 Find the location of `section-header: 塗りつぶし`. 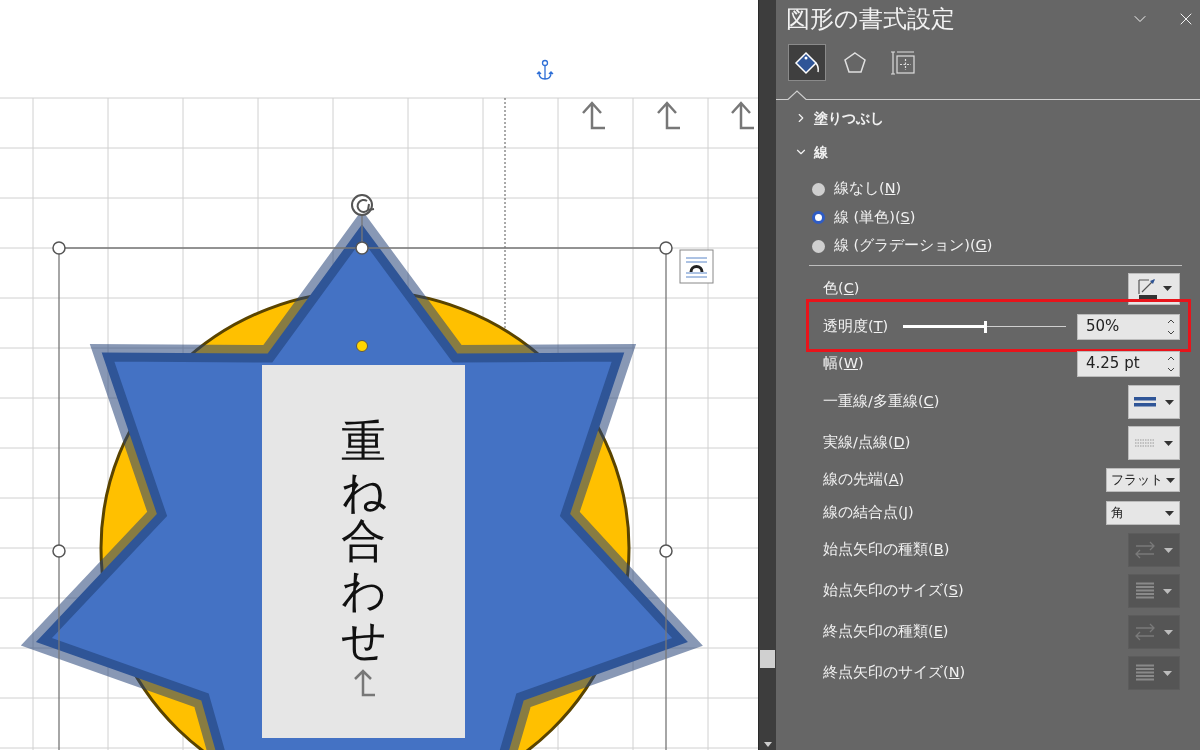

section-header: 塗りつぶし is located at coordinates (849, 118).